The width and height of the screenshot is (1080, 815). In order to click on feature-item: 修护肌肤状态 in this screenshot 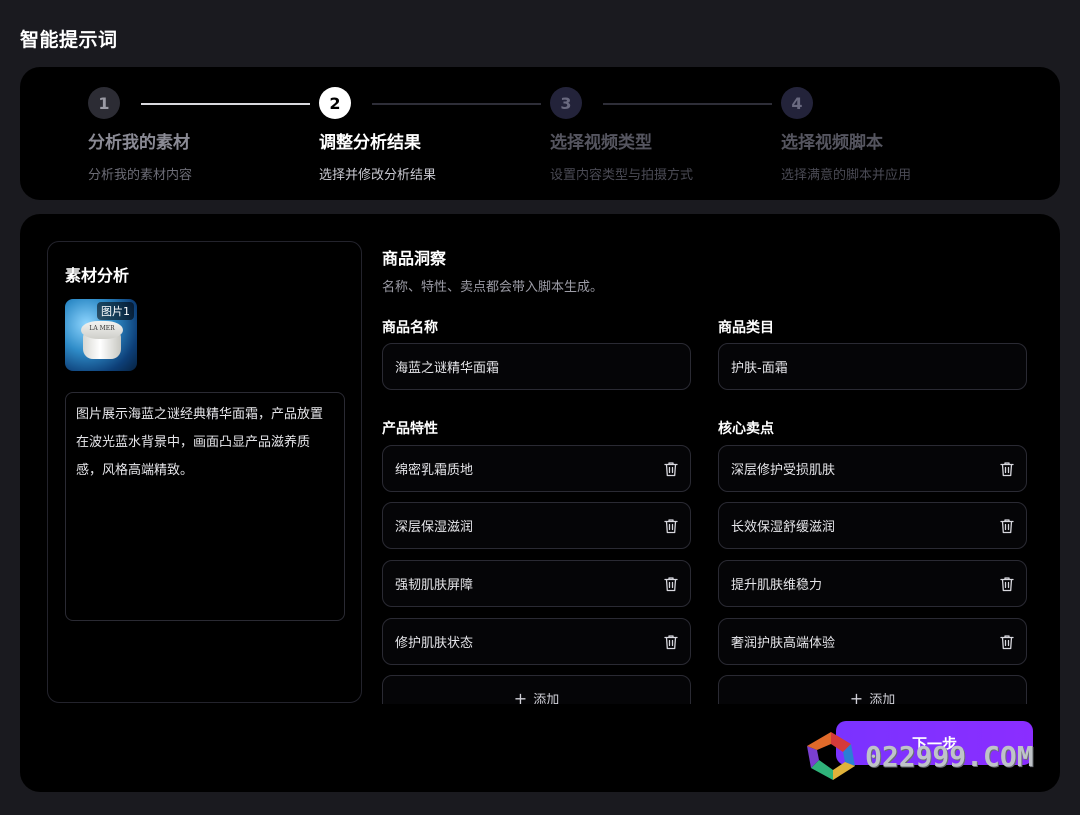, I will do `click(536, 641)`.